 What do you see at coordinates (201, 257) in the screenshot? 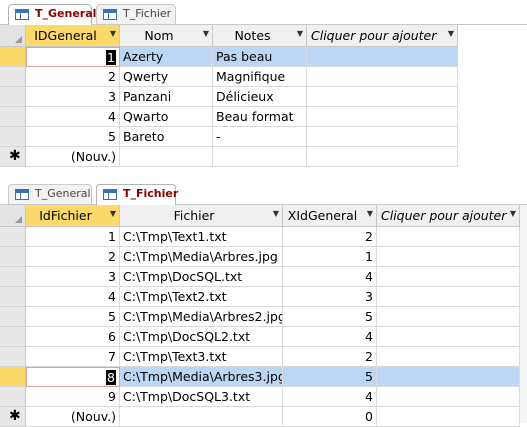
I see `cell-fichier: C:\Tmp\Media\Arbres.jpg` at bounding box center [201, 257].